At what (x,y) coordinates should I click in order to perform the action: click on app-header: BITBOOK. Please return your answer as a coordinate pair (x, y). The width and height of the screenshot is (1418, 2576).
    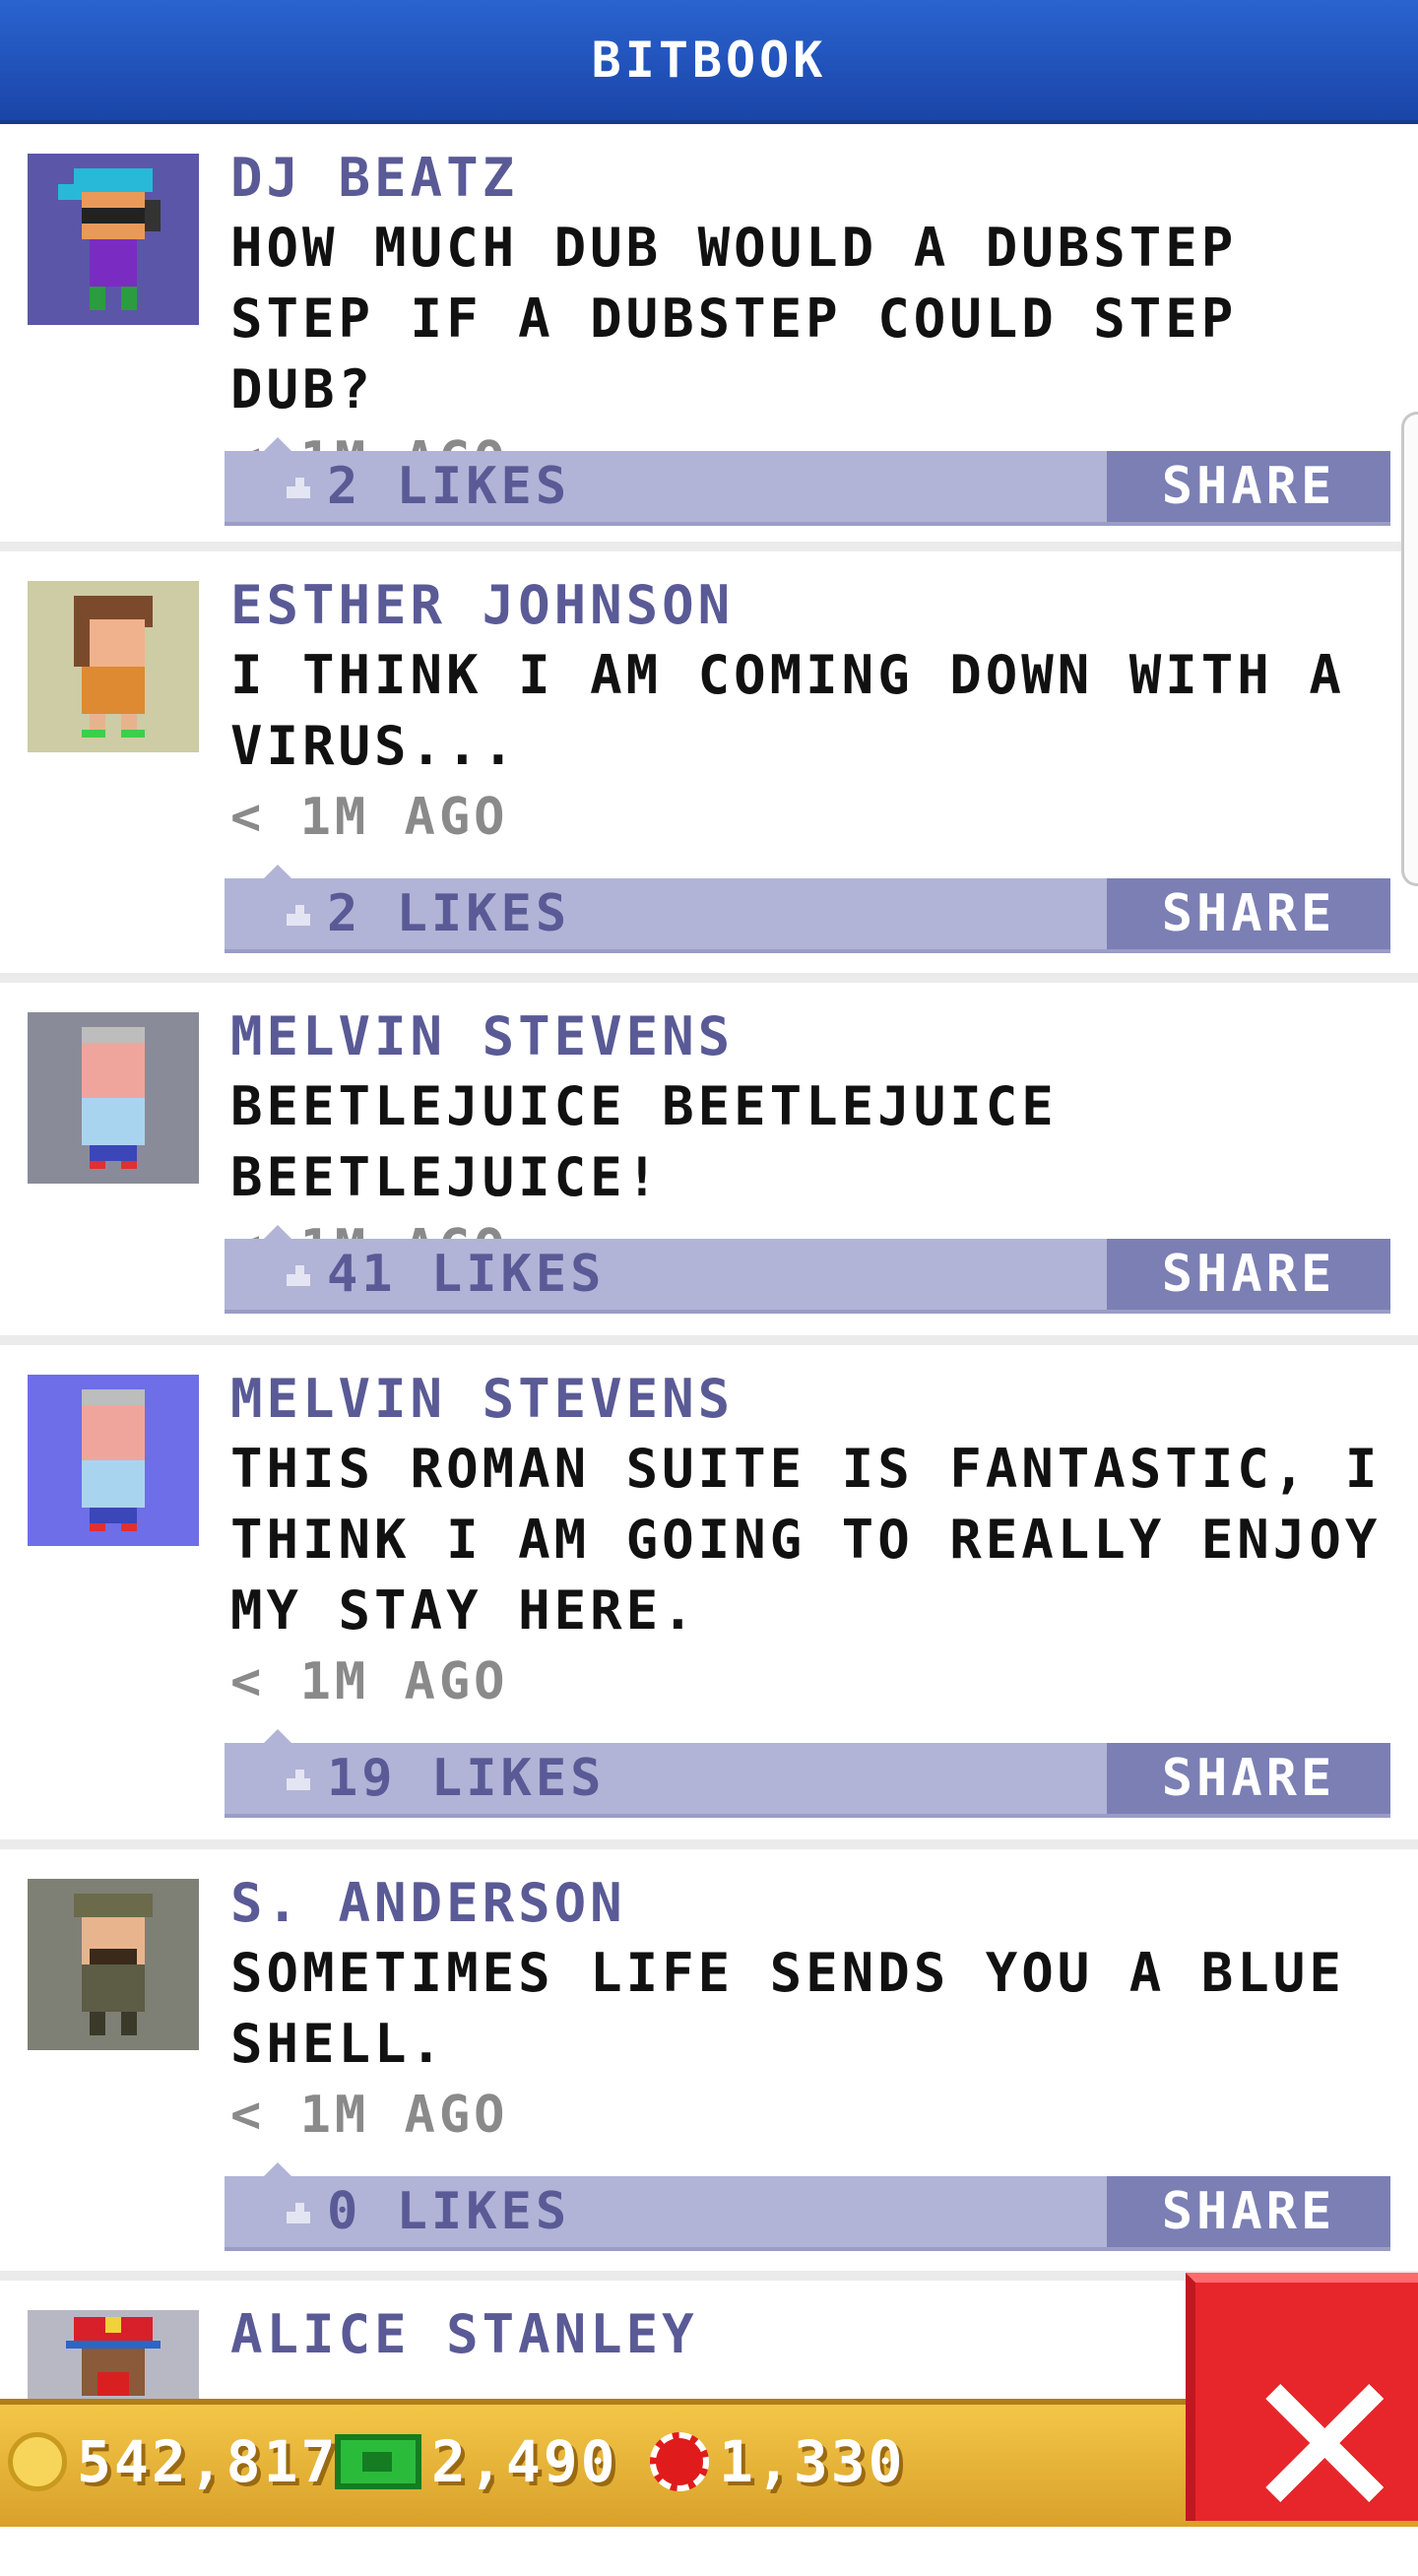
    Looking at the image, I should click on (709, 62).